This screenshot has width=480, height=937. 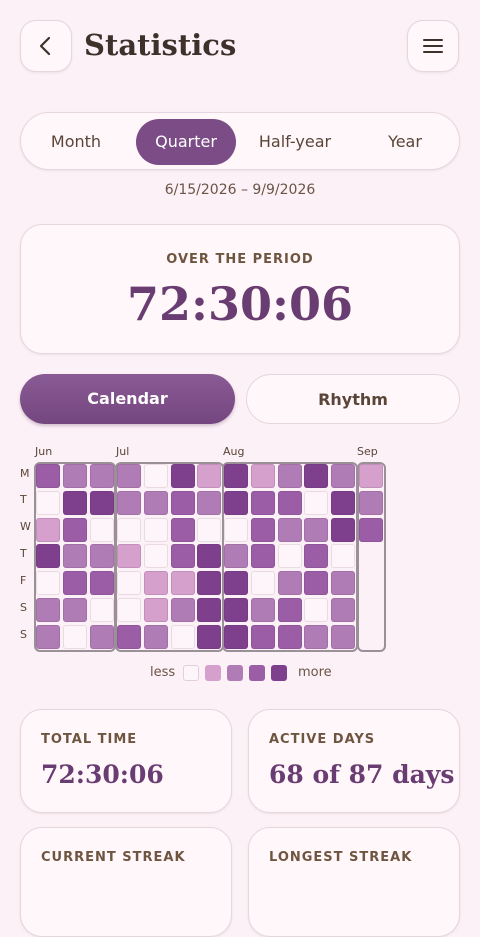 What do you see at coordinates (44, 451) in the screenshot?
I see `month-label-jun: Jun` at bounding box center [44, 451].